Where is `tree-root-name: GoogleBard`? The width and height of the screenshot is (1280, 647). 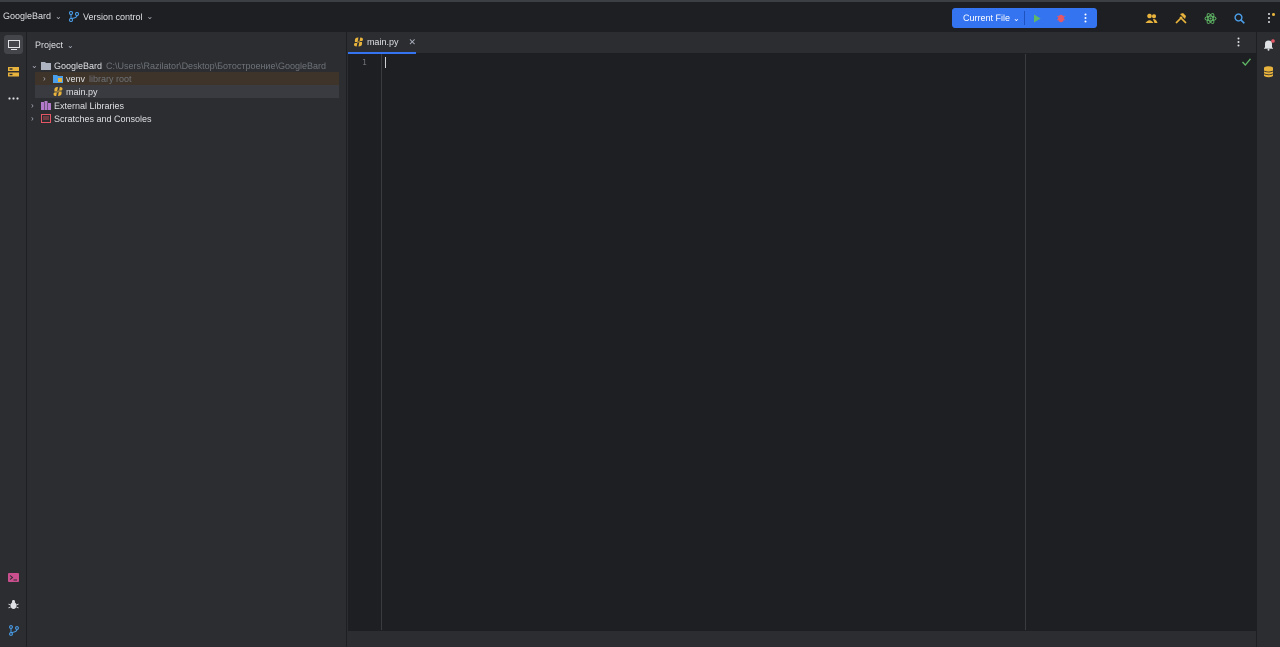
tree-root-name: GoogleBard is located at coordinates (78, 65).